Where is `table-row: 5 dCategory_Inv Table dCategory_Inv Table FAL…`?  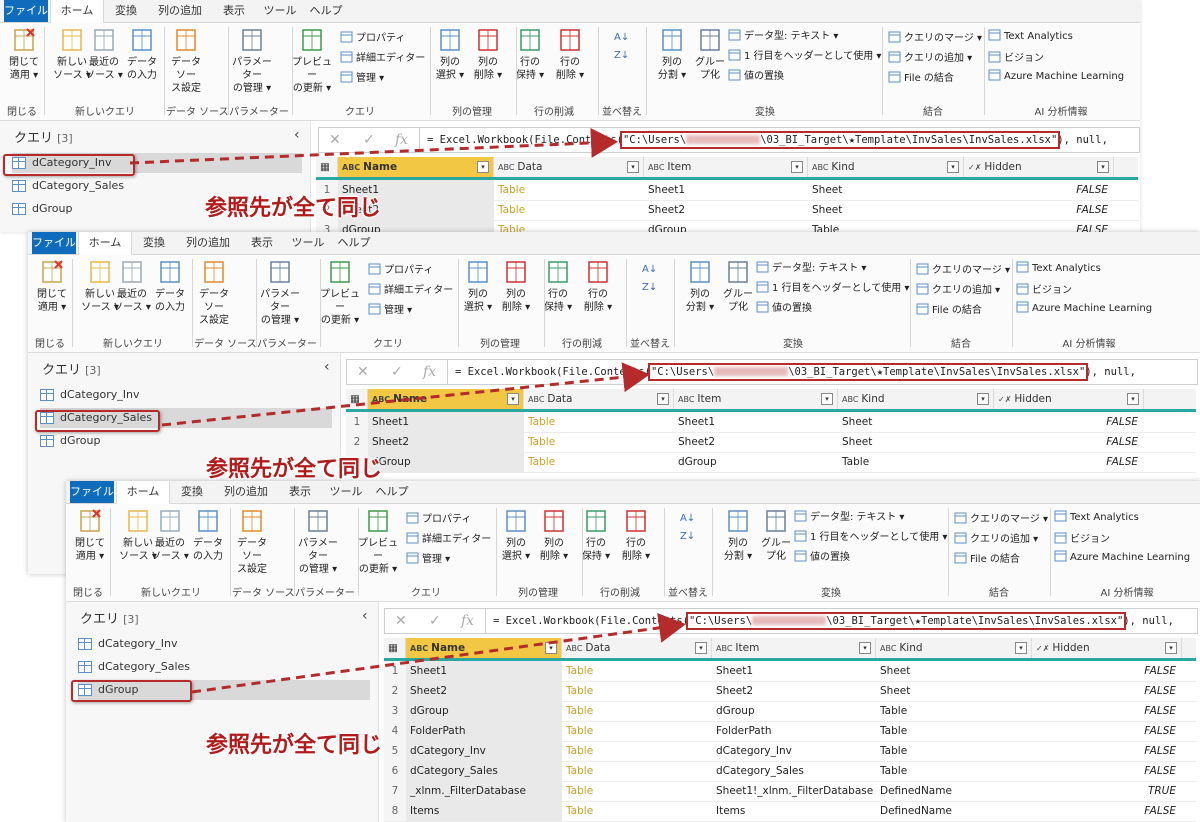
table-row: 5 dCategory_Inv Table dCategory_Inv Table FAL… is located at coordinates (790, 751).